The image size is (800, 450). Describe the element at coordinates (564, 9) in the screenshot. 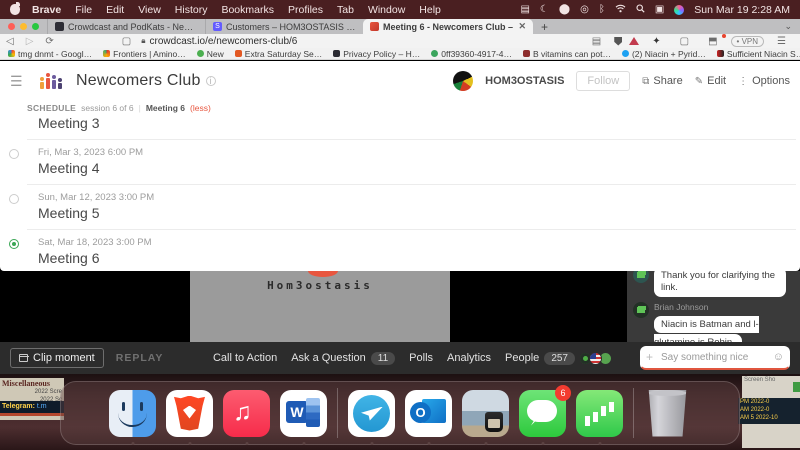

I see `brave-shield-icon: ⬤` at that location.